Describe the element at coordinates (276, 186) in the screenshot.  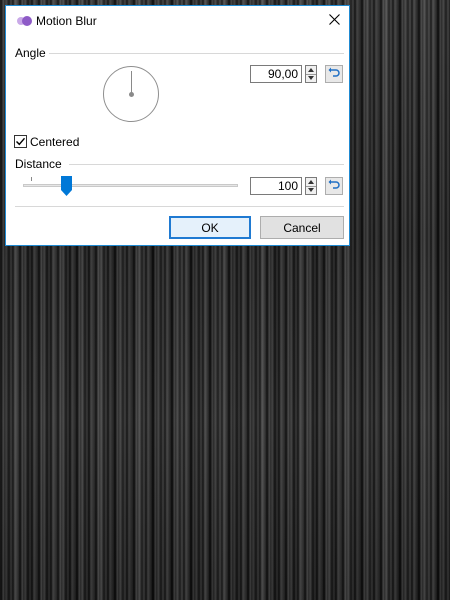
I see `distance-input` at that location.